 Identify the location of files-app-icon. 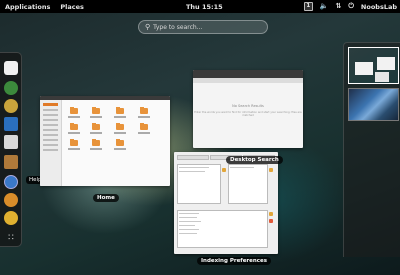
(11, 142).